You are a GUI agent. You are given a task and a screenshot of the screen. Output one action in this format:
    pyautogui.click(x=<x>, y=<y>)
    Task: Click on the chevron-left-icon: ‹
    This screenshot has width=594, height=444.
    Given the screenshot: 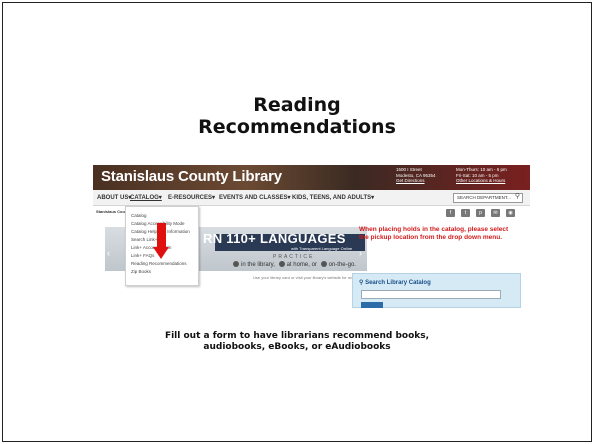 What is the action you would take?
    pyautogui.click(x=108, y=253)
    